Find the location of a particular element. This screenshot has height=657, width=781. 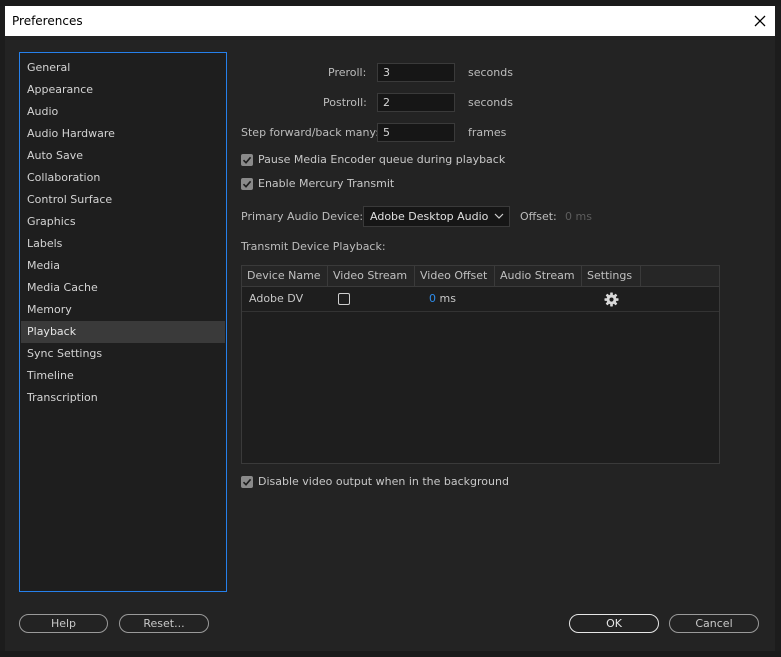

postroll-label: Postroll: is located at coordinates (345, 102).